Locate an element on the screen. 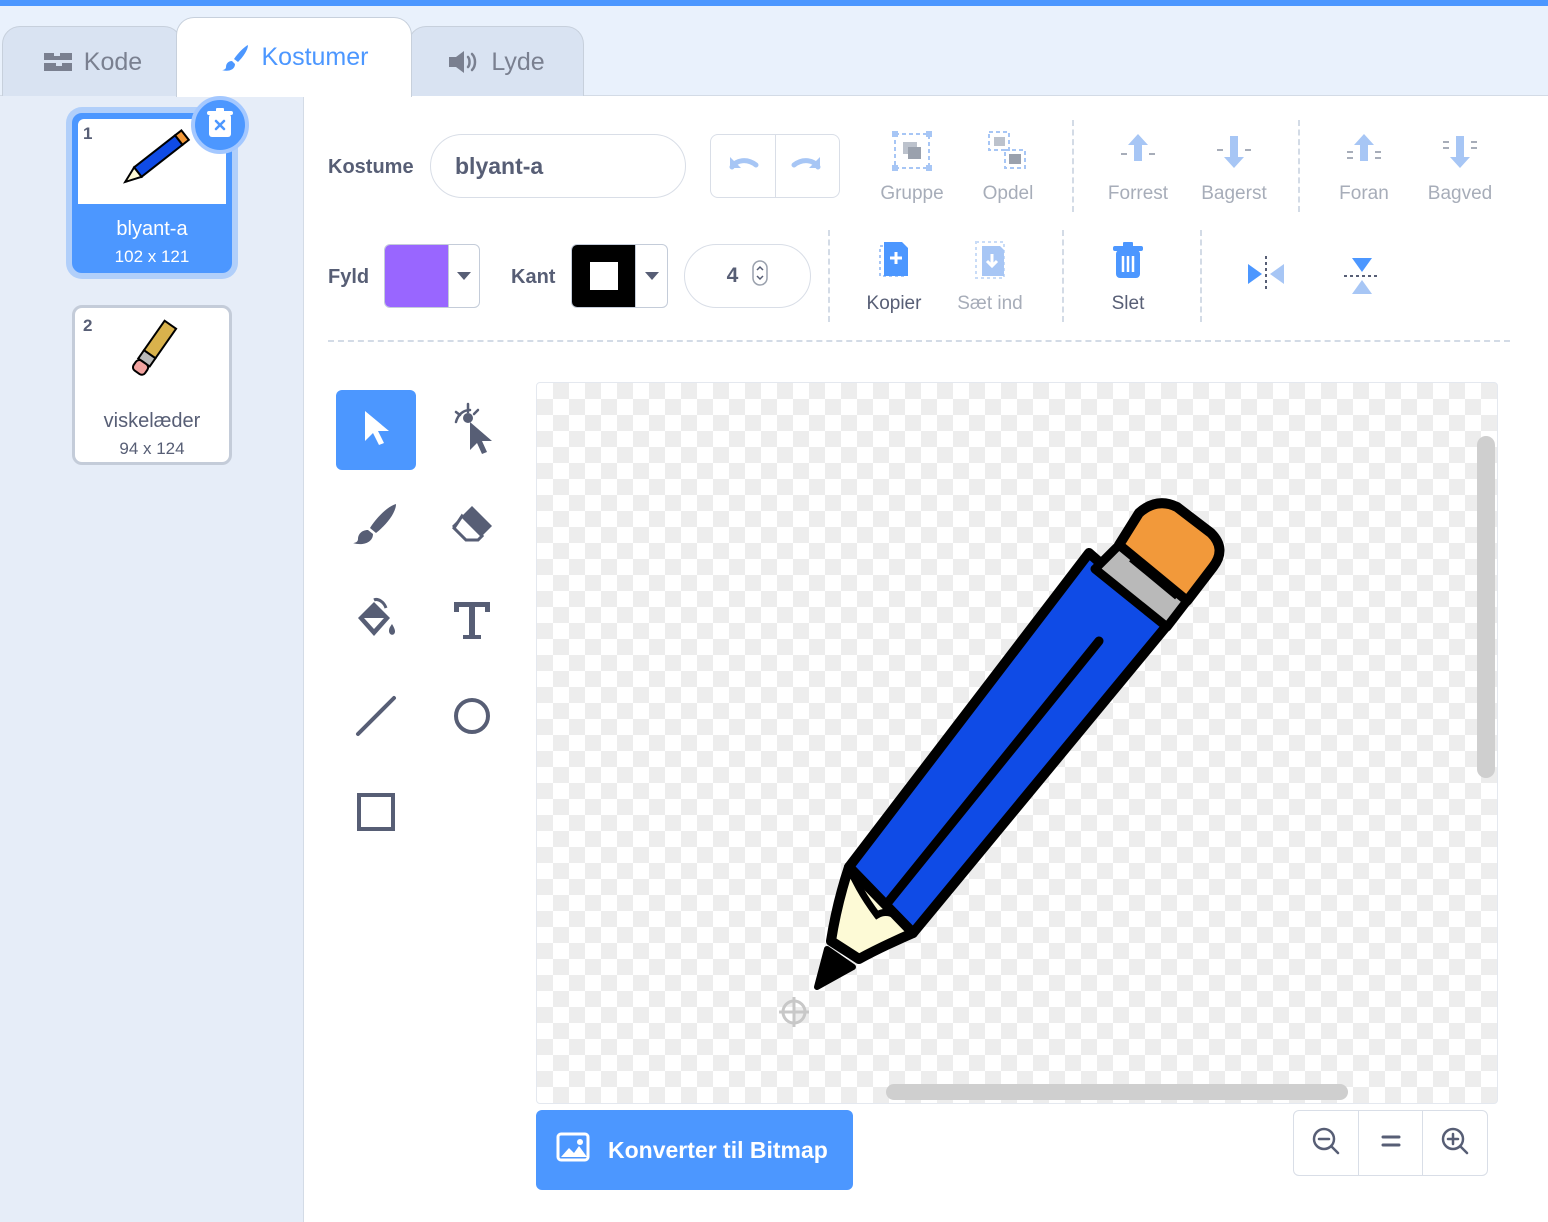 This screenshot has height=1222, width=1548. paste-icon is located at coordinates (990, 263).